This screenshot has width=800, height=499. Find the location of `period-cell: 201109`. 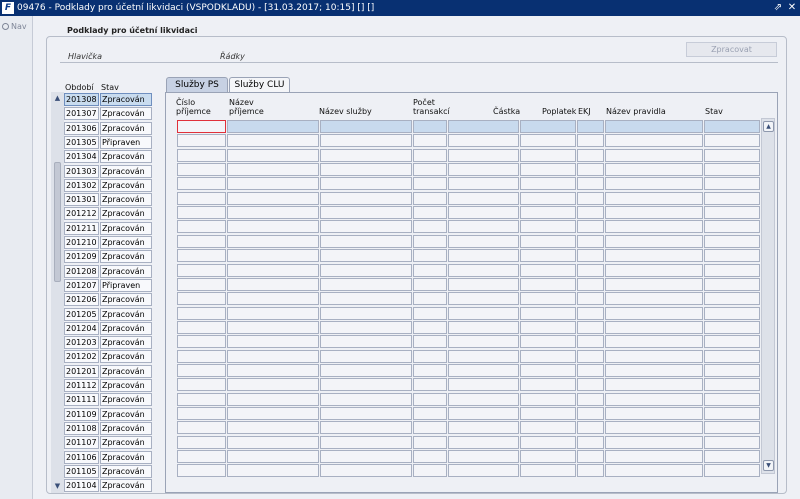

period-cell: 201109 is located at coordinates (81, 414).